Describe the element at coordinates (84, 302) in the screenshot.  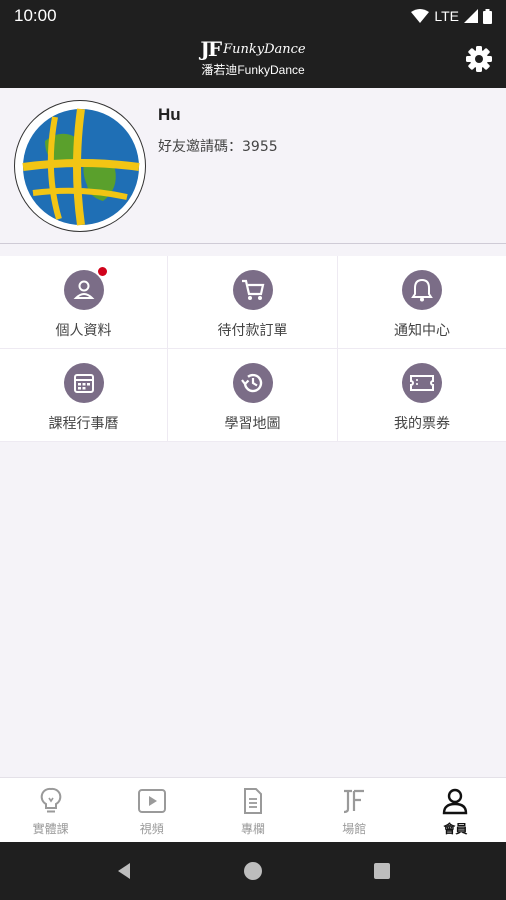
I see `menu-profile: 個人資料` at that location.